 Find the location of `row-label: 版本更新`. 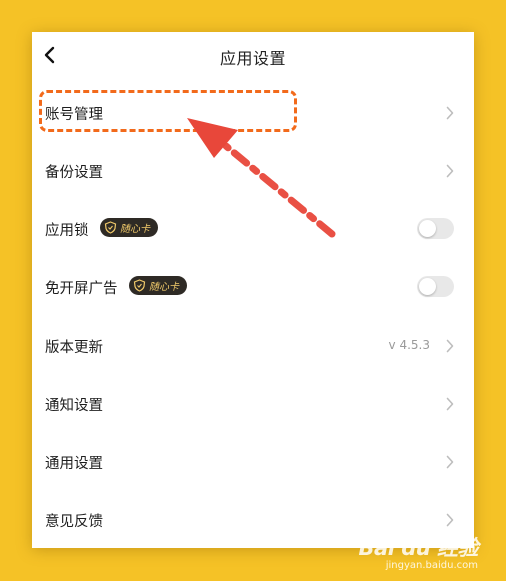

row-label: 版本更新 is located at coordinates (74, 348).